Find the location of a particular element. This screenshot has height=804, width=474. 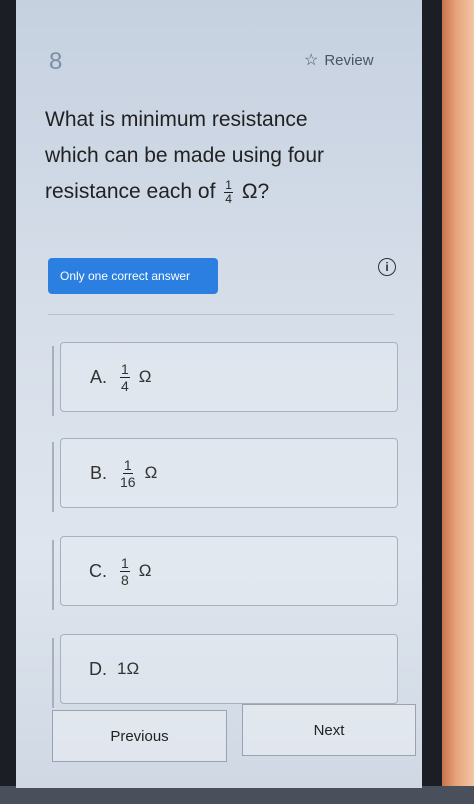

option-c: C. 1 8 Ω is located at coordinates (229, 571).